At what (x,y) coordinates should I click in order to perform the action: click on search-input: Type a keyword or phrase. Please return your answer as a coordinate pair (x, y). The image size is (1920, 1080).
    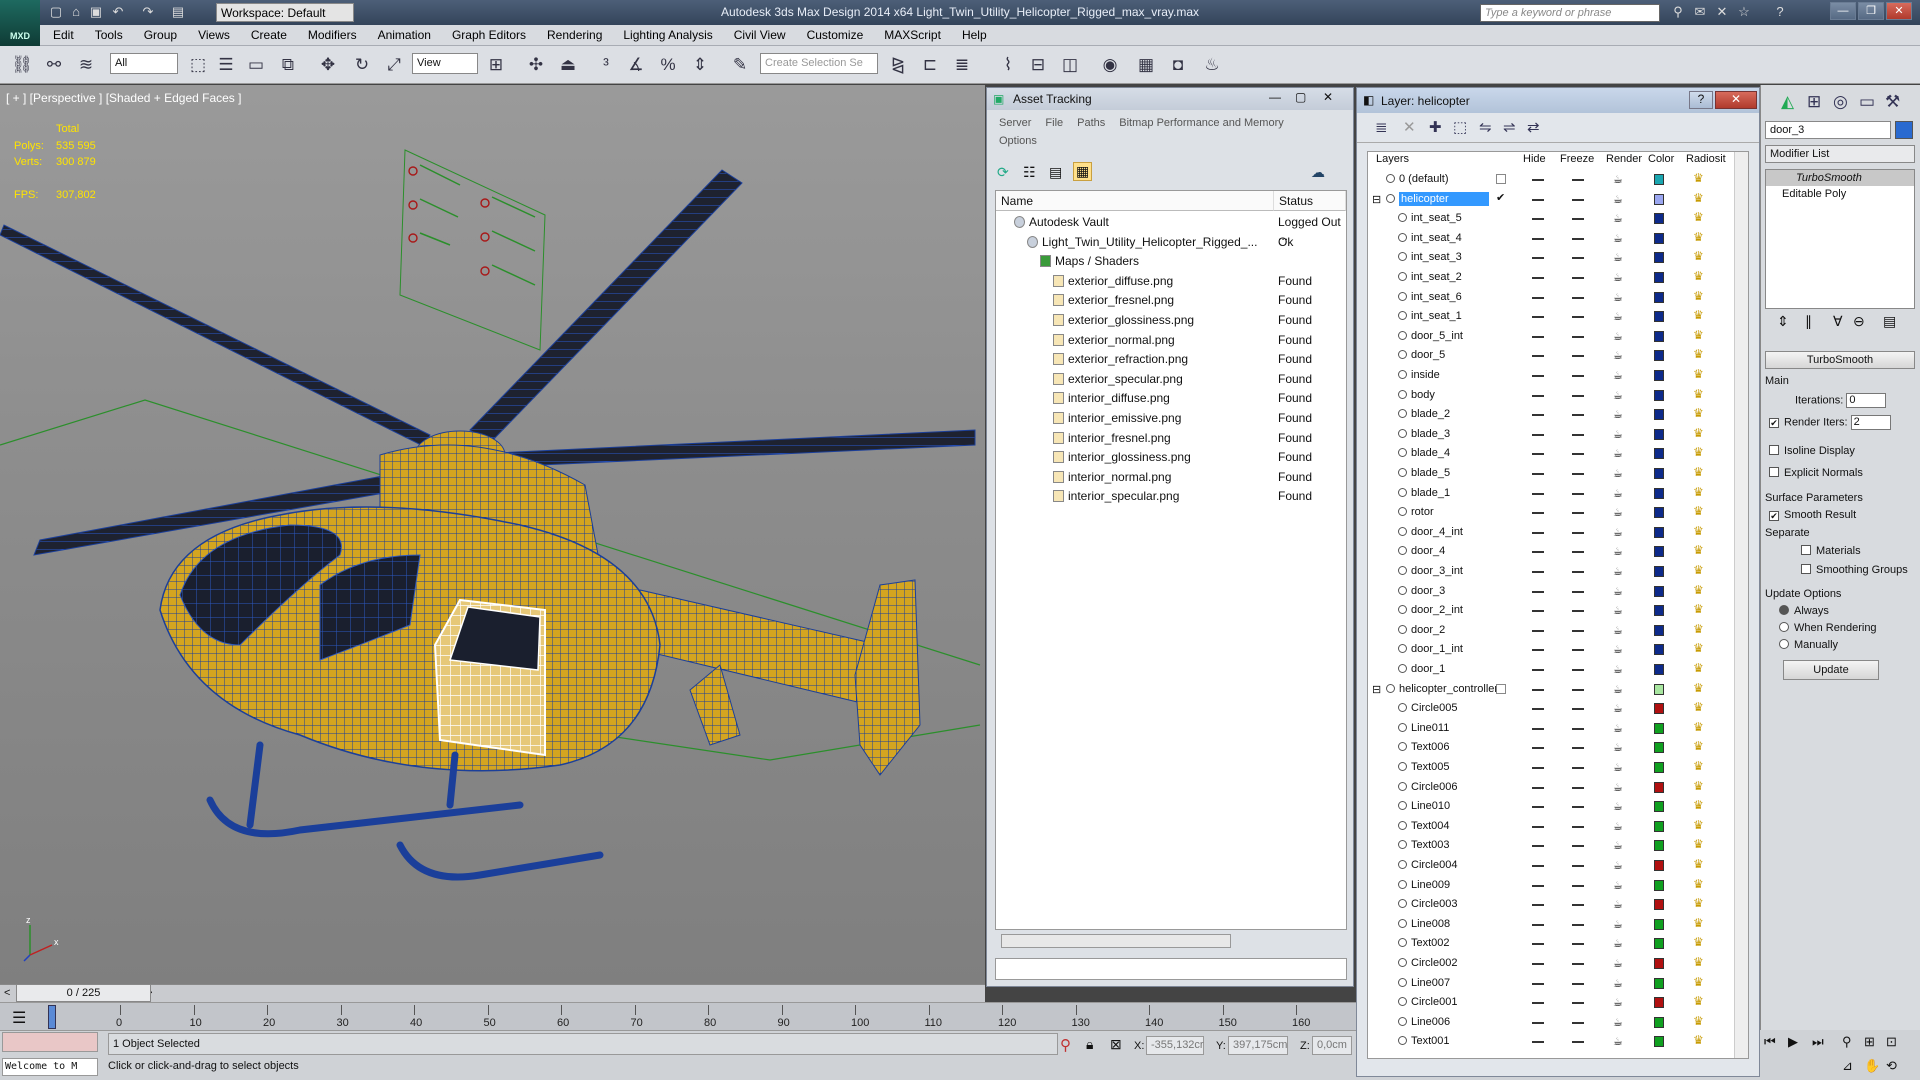
    Looking at the image, I should click on (1570, 13).